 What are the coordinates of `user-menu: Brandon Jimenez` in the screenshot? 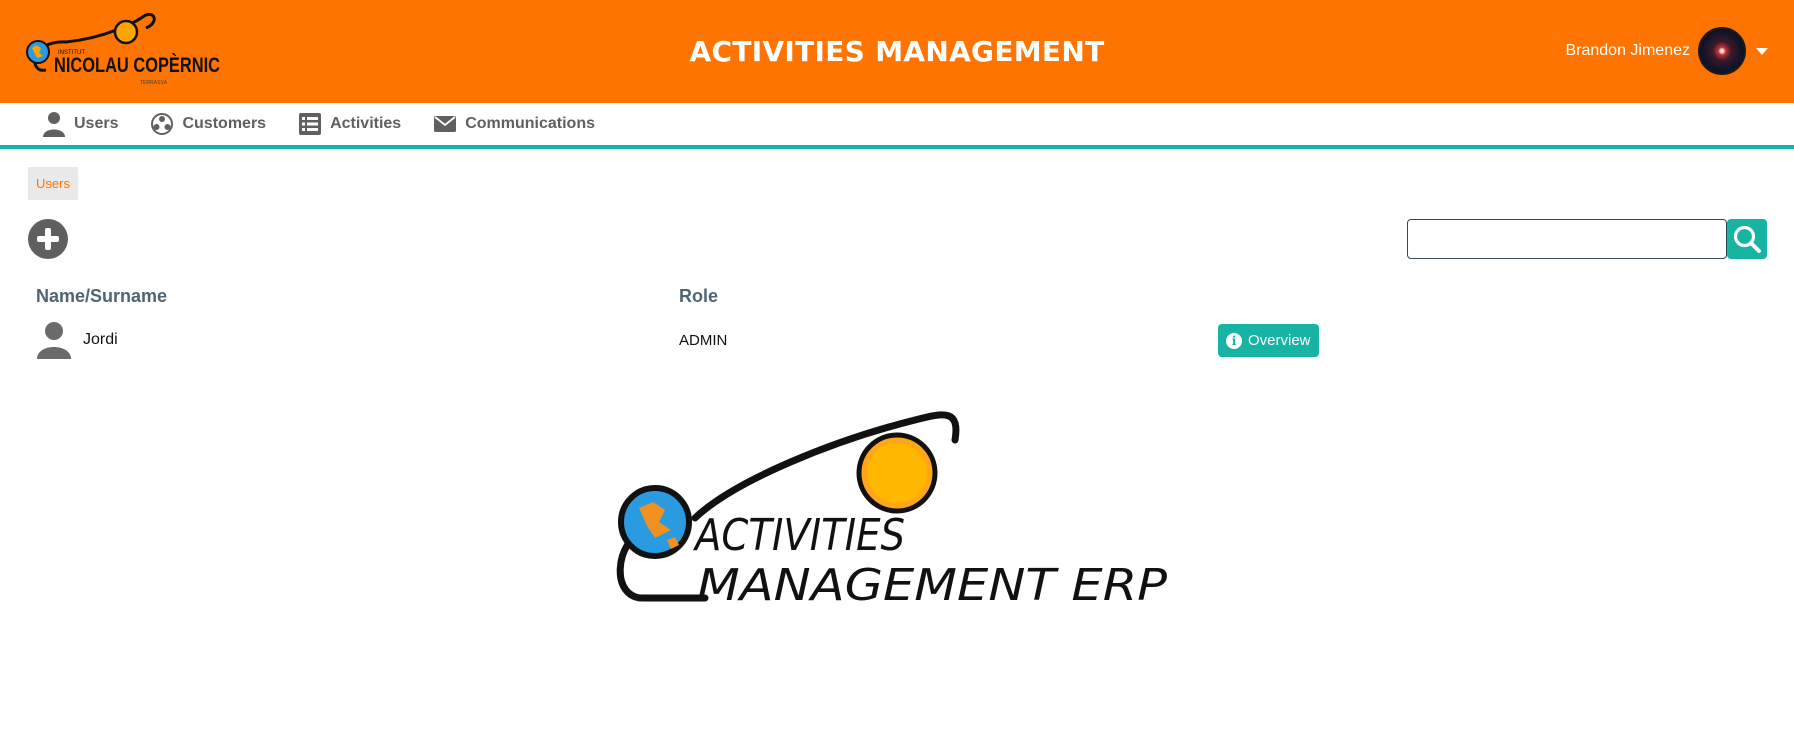 It's located at (1666, 51).